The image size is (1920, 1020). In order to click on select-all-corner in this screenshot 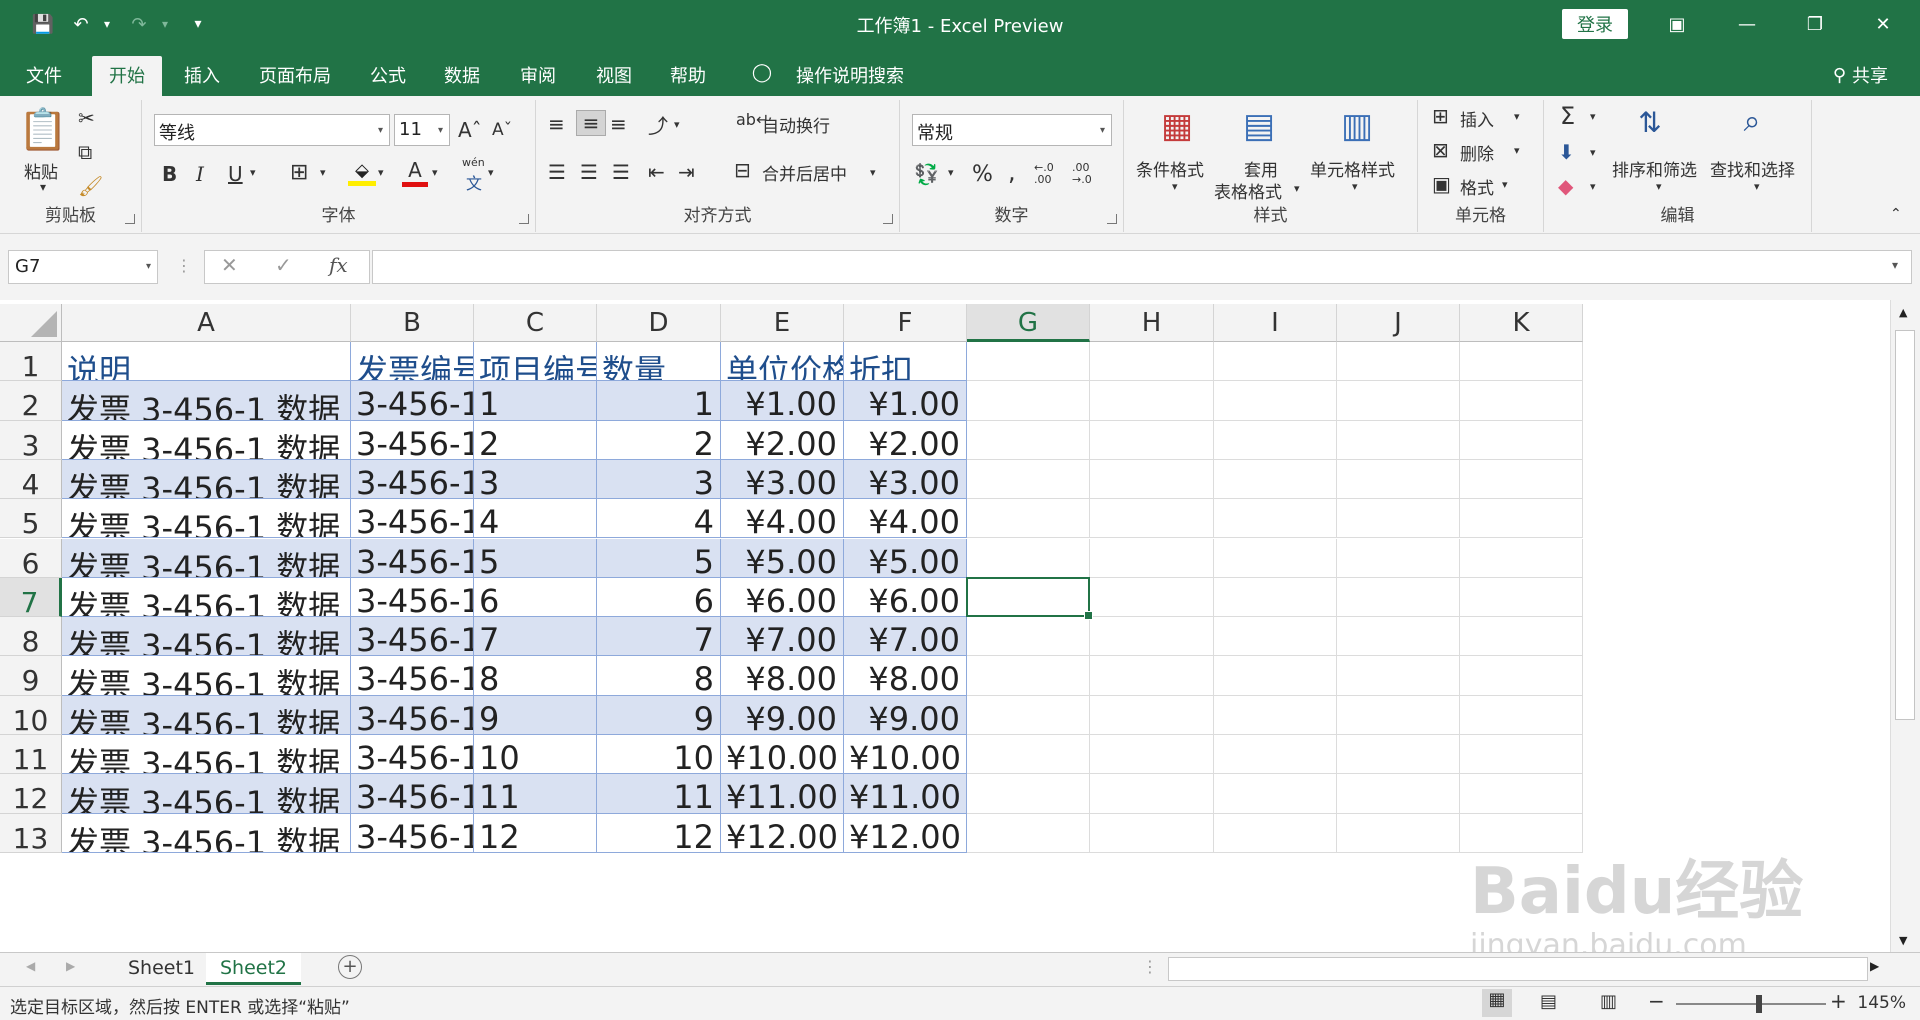, I will do `click(31, 323)`.